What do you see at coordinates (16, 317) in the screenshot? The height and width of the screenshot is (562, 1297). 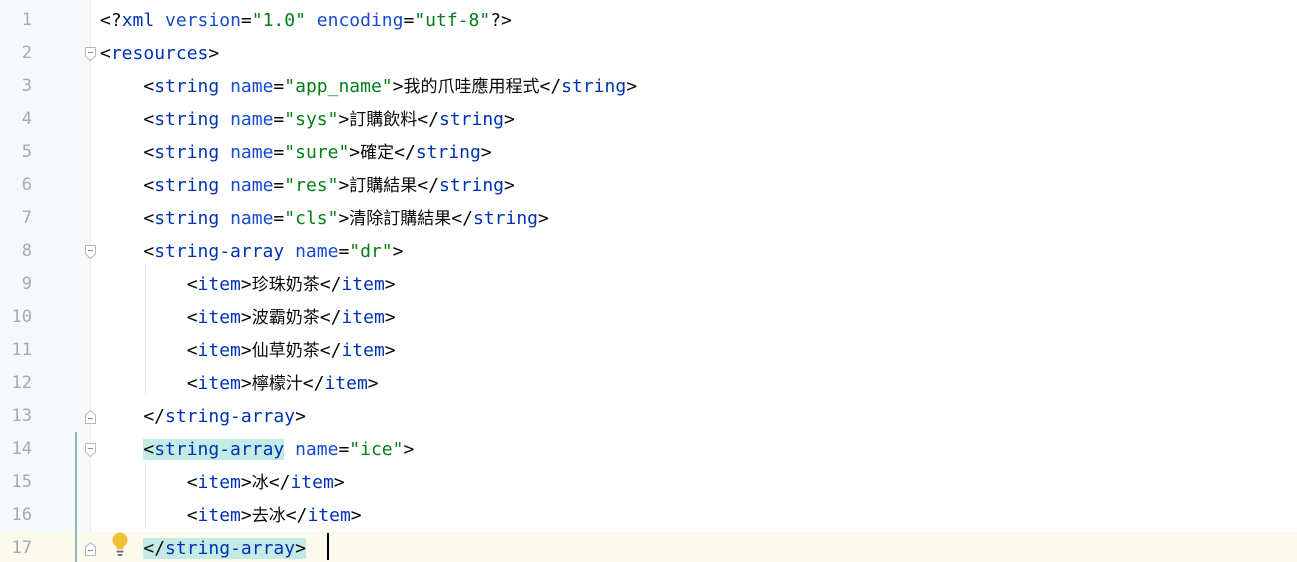 I see `line-number: 10` at bounding box center [16, 317].